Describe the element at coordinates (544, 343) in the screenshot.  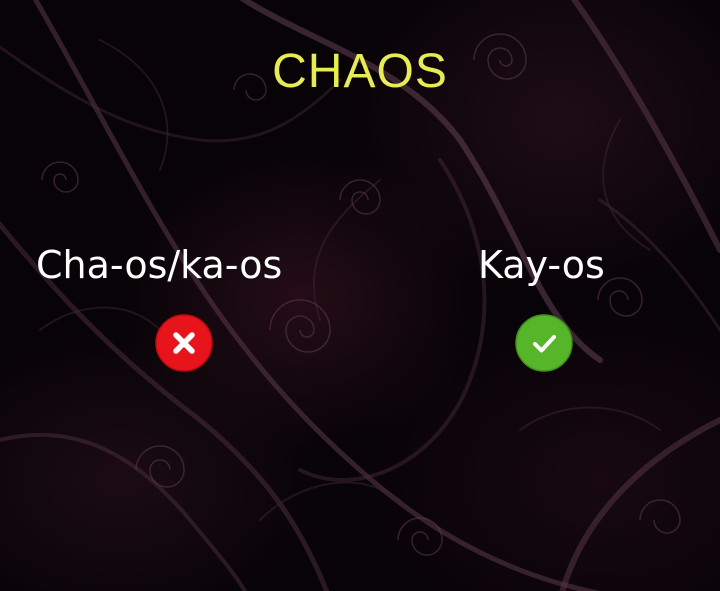
I see `checkmark-icon` at that location.